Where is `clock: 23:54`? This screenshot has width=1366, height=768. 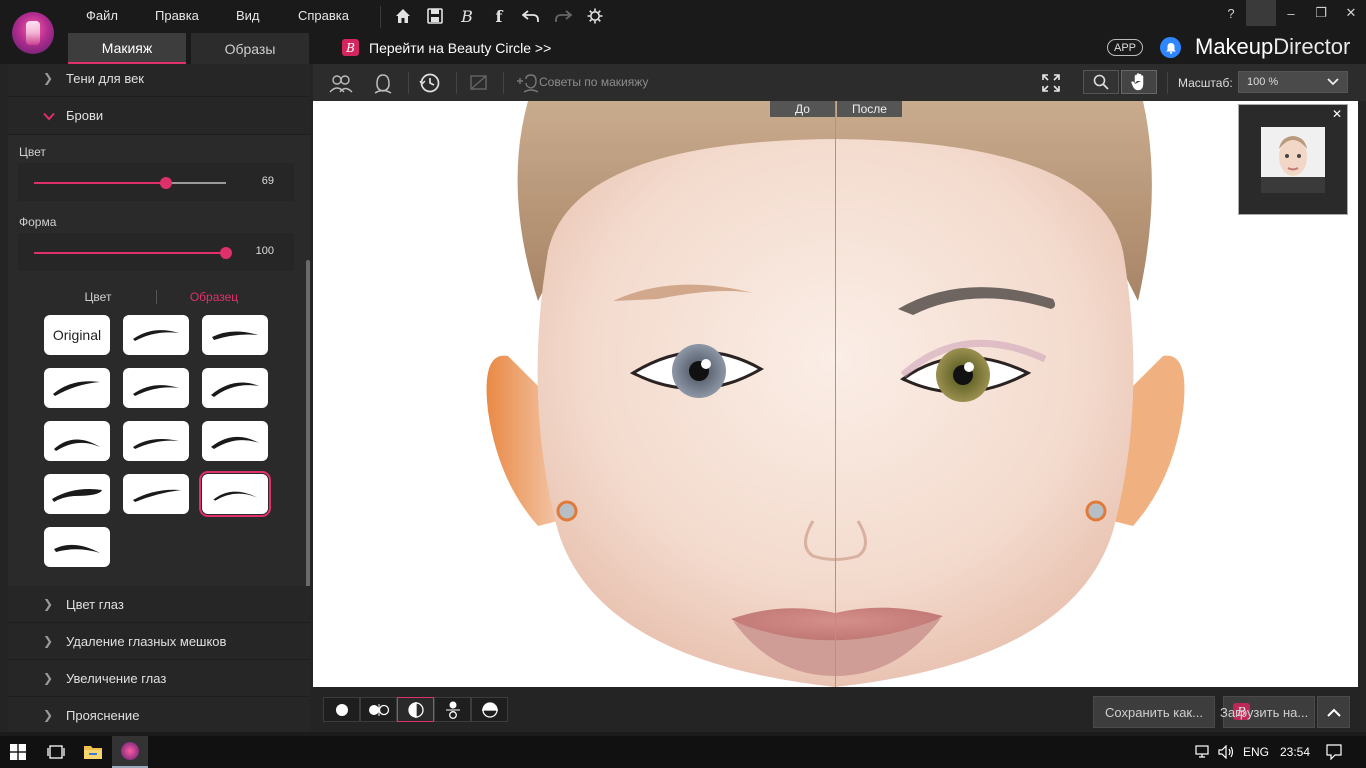
clock: 23:54 is located at coordinates (1295, 752).